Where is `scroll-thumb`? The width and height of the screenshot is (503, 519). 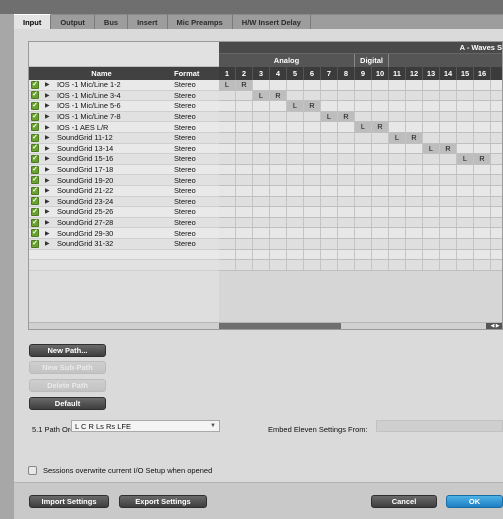
scroll-thumb is located at coordinates (280, 326).